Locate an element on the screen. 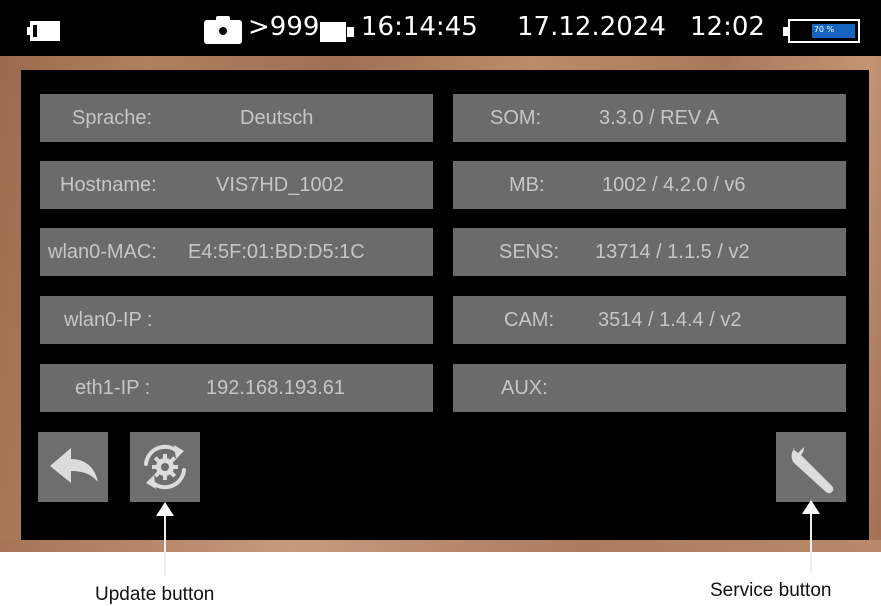 The height and width of the screenshot is (606, 881). field-sprache: Sprache: Deutsch is located at coordinates (236, 118).